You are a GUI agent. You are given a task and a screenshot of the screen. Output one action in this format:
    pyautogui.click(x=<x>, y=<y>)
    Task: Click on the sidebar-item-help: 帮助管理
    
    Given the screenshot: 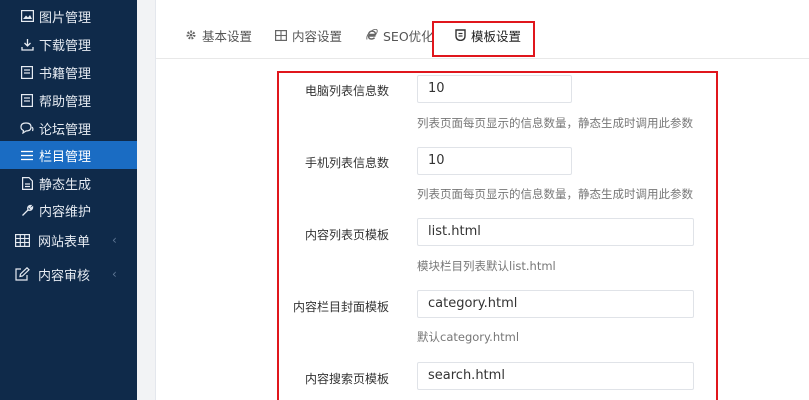 What is the action you would take?
    pyautogui.click(x=68, y=100)
    